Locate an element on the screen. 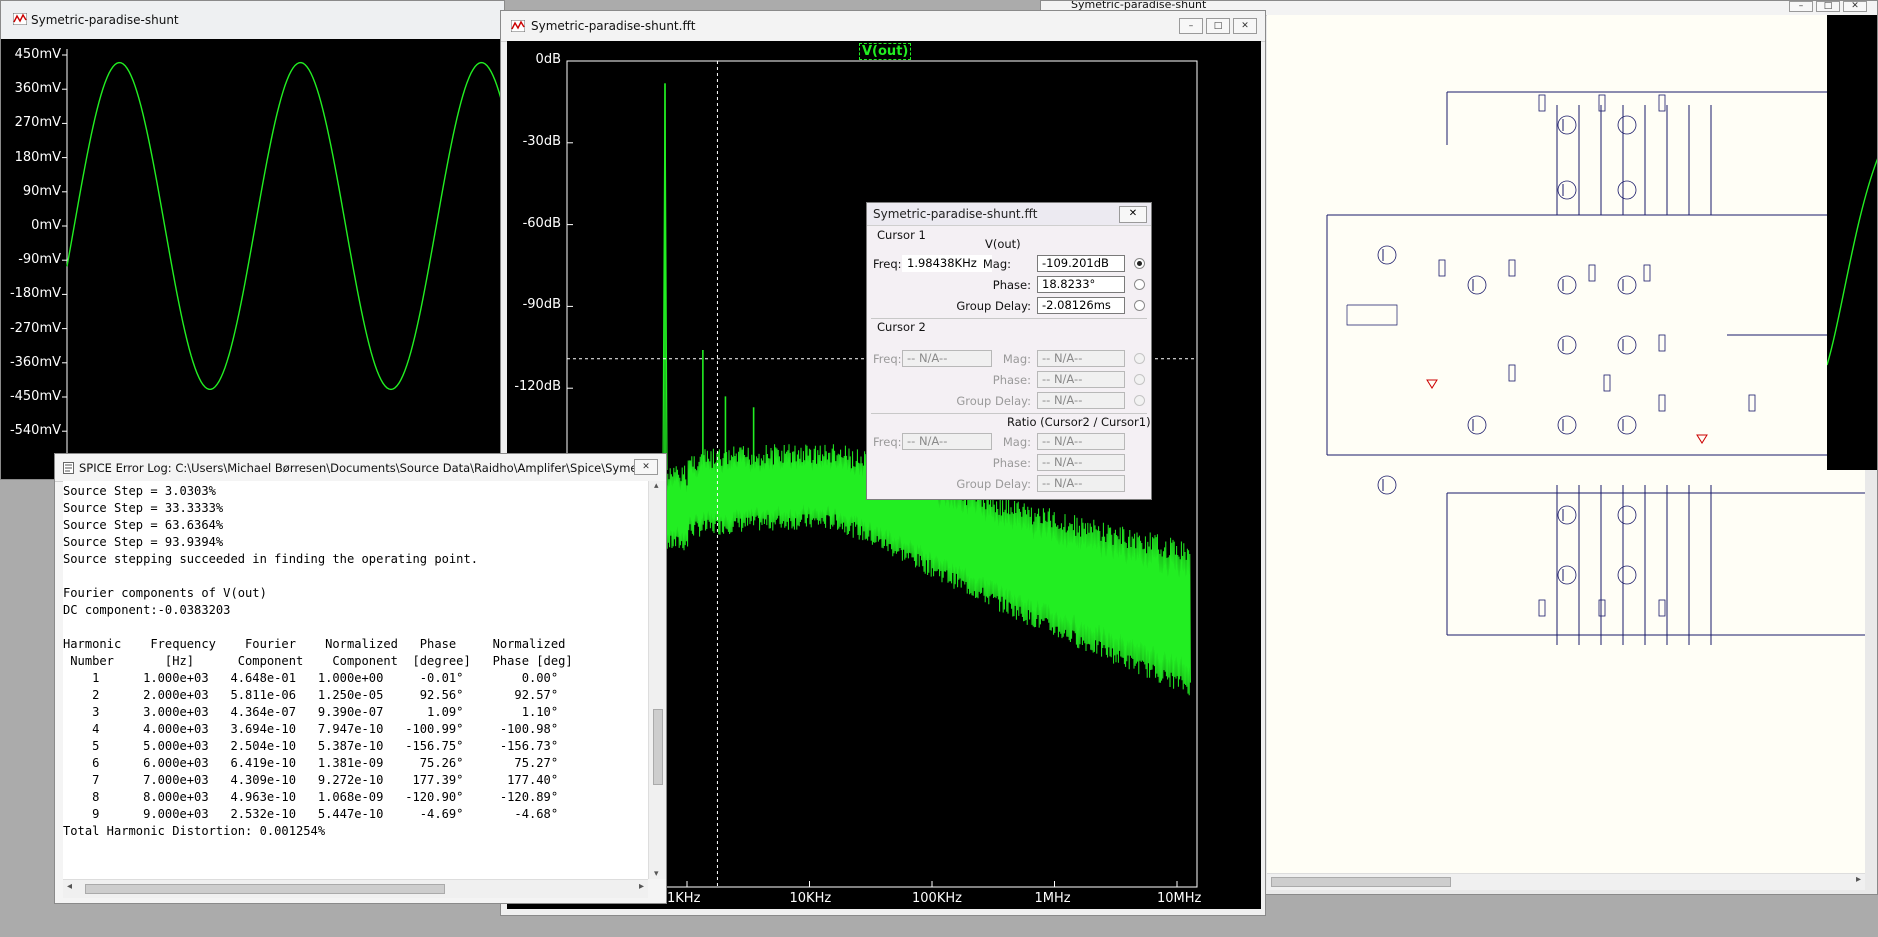 Image resolution: width=1878 pixels, height=937 pixels. log-line: Source Step = 93.9394% is located at coordinates (143, 542).